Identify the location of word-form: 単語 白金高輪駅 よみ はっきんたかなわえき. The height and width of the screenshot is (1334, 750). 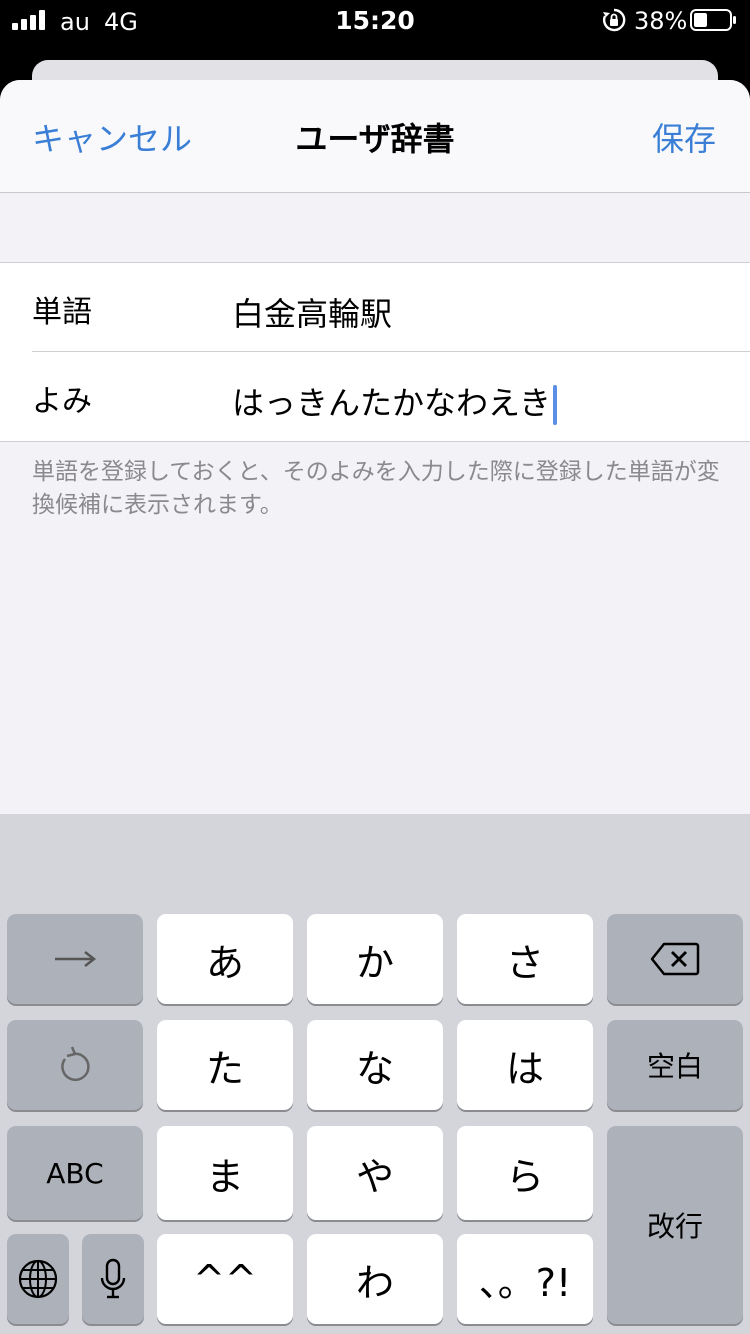
(375, 352).